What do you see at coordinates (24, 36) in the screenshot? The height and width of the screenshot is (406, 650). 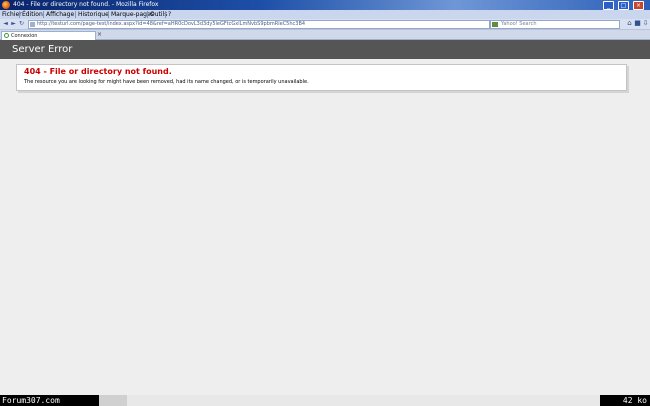 I see `tab-label: Connexion` at bounding box center [24, 36].